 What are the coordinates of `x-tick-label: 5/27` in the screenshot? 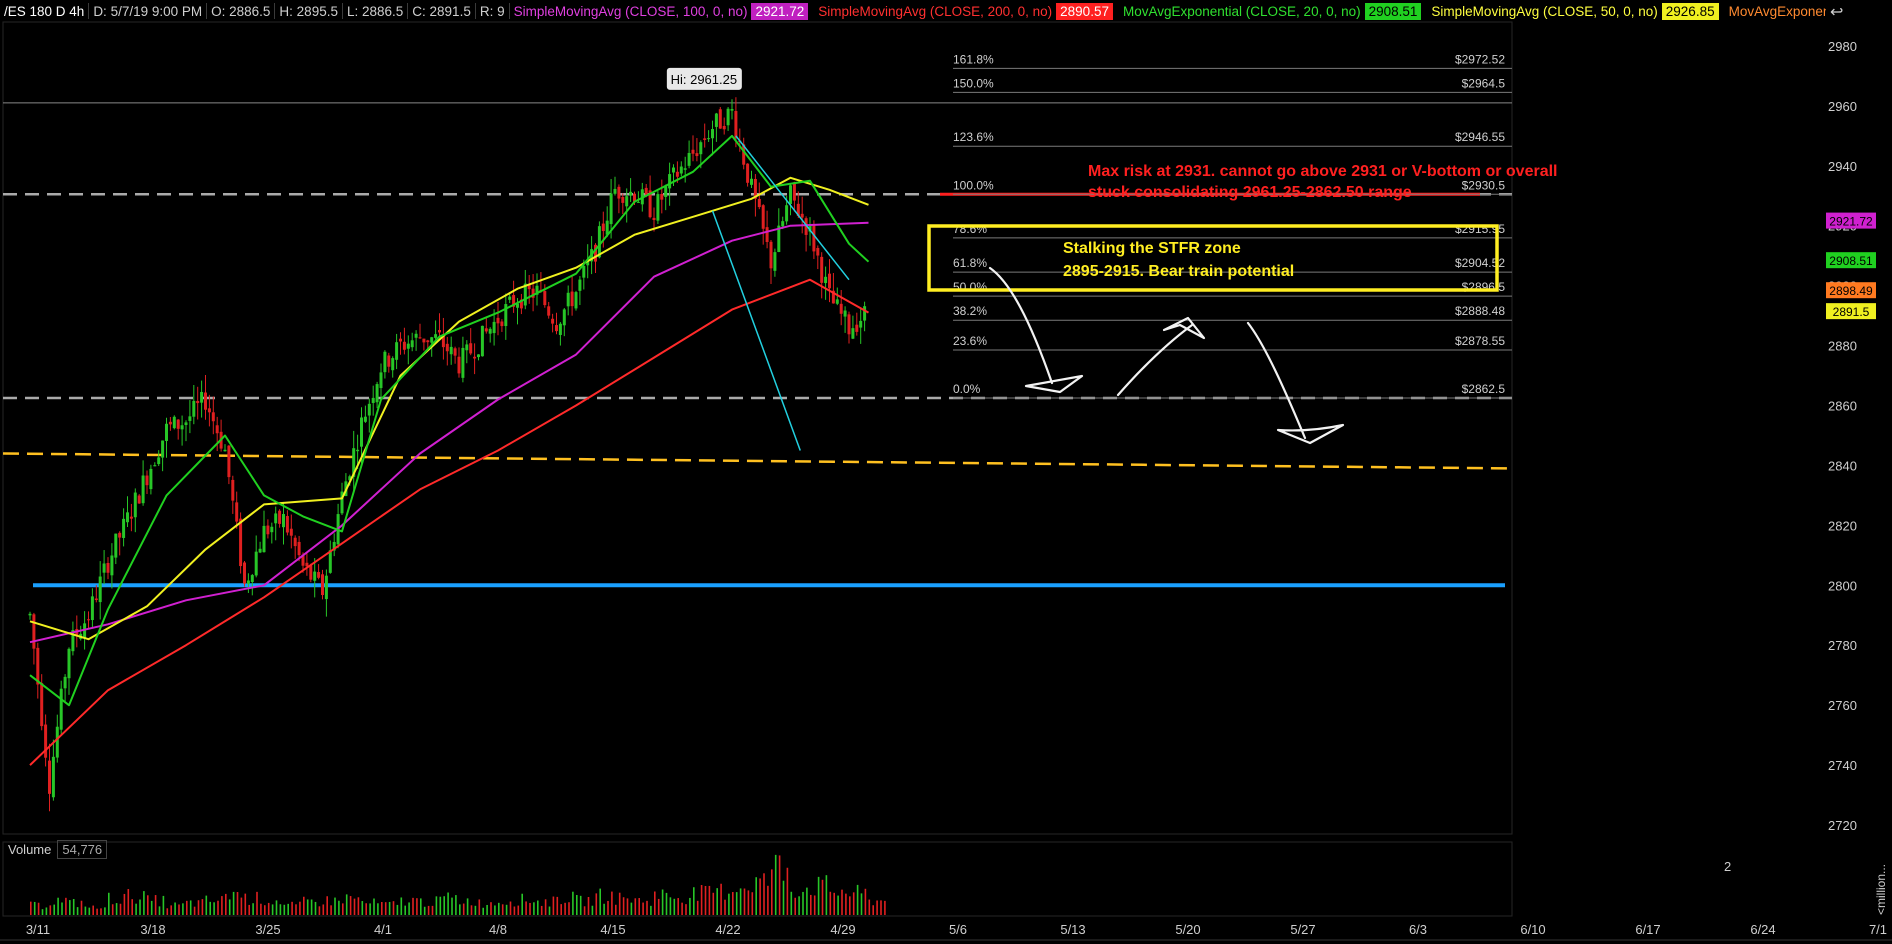 It's located at (1302, 929).